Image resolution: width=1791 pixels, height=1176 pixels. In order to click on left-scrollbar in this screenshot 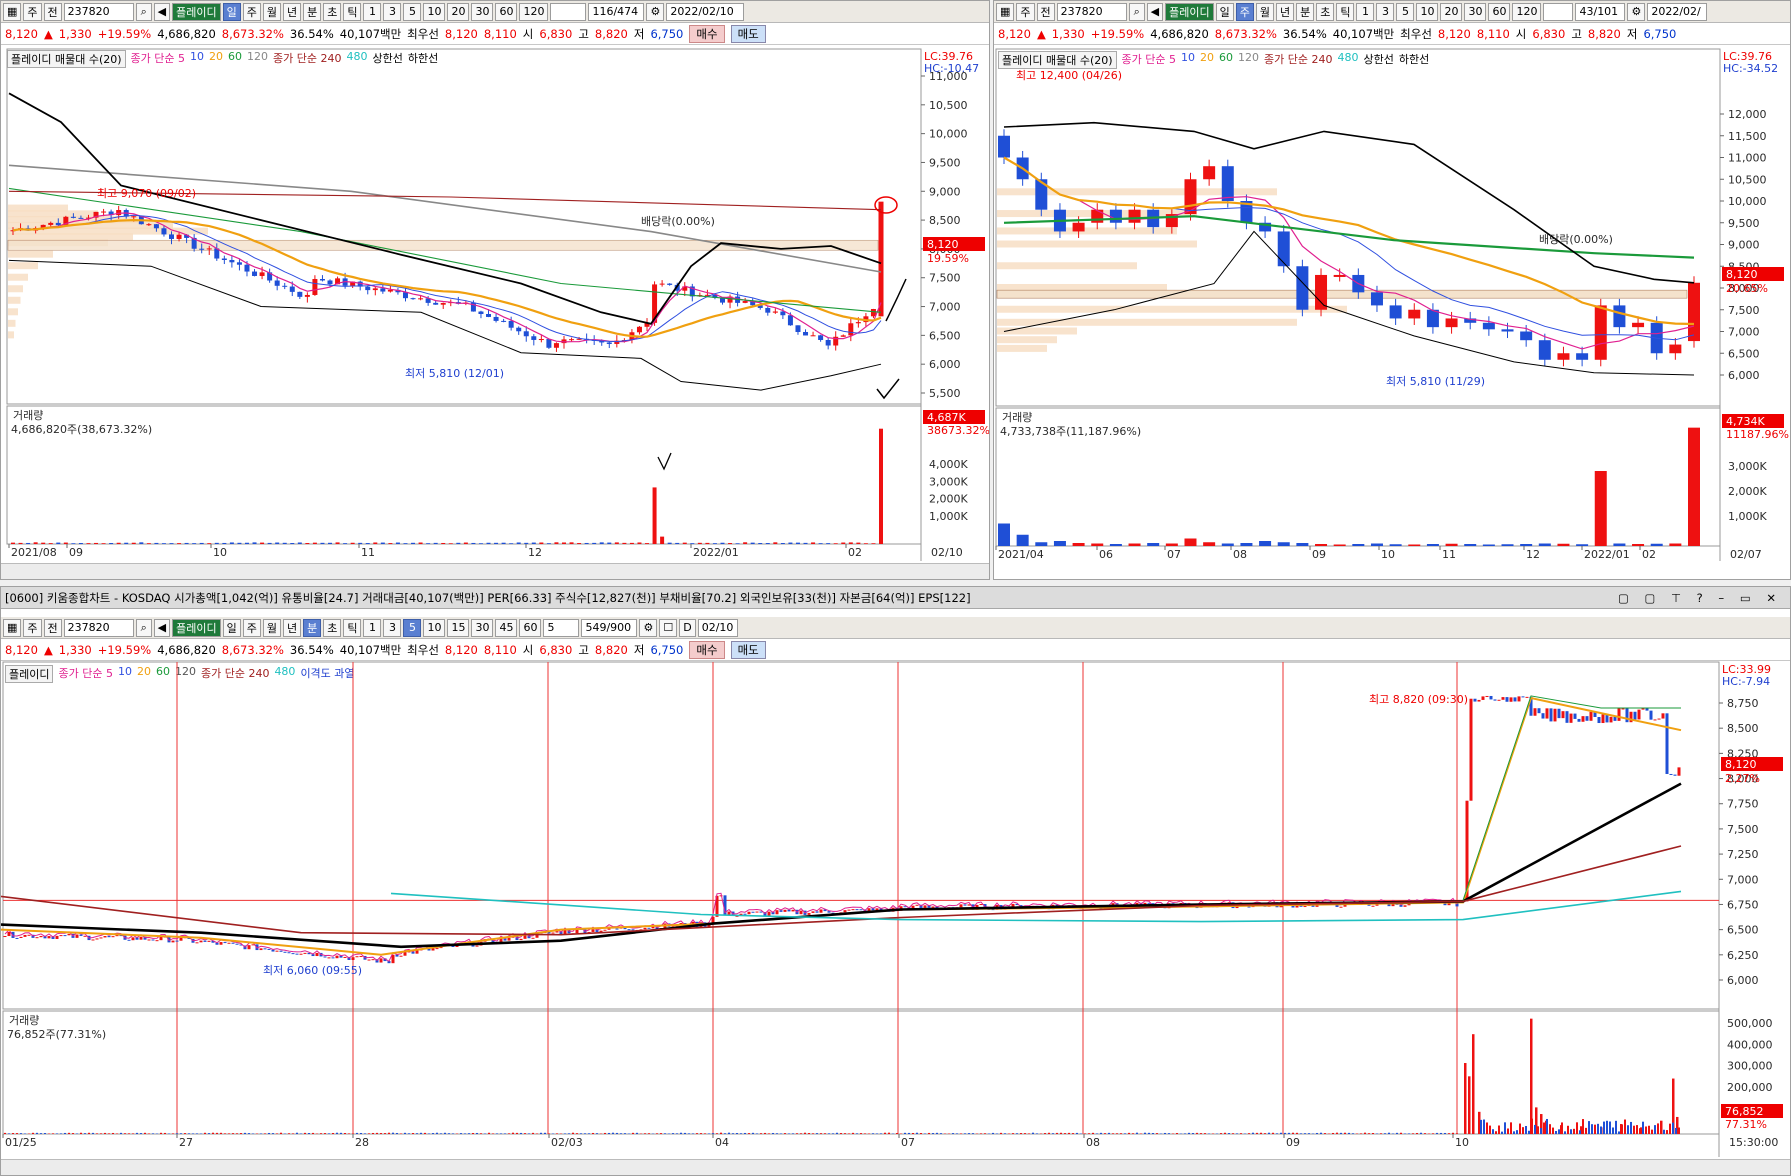, I will do `click(495, 571)`.